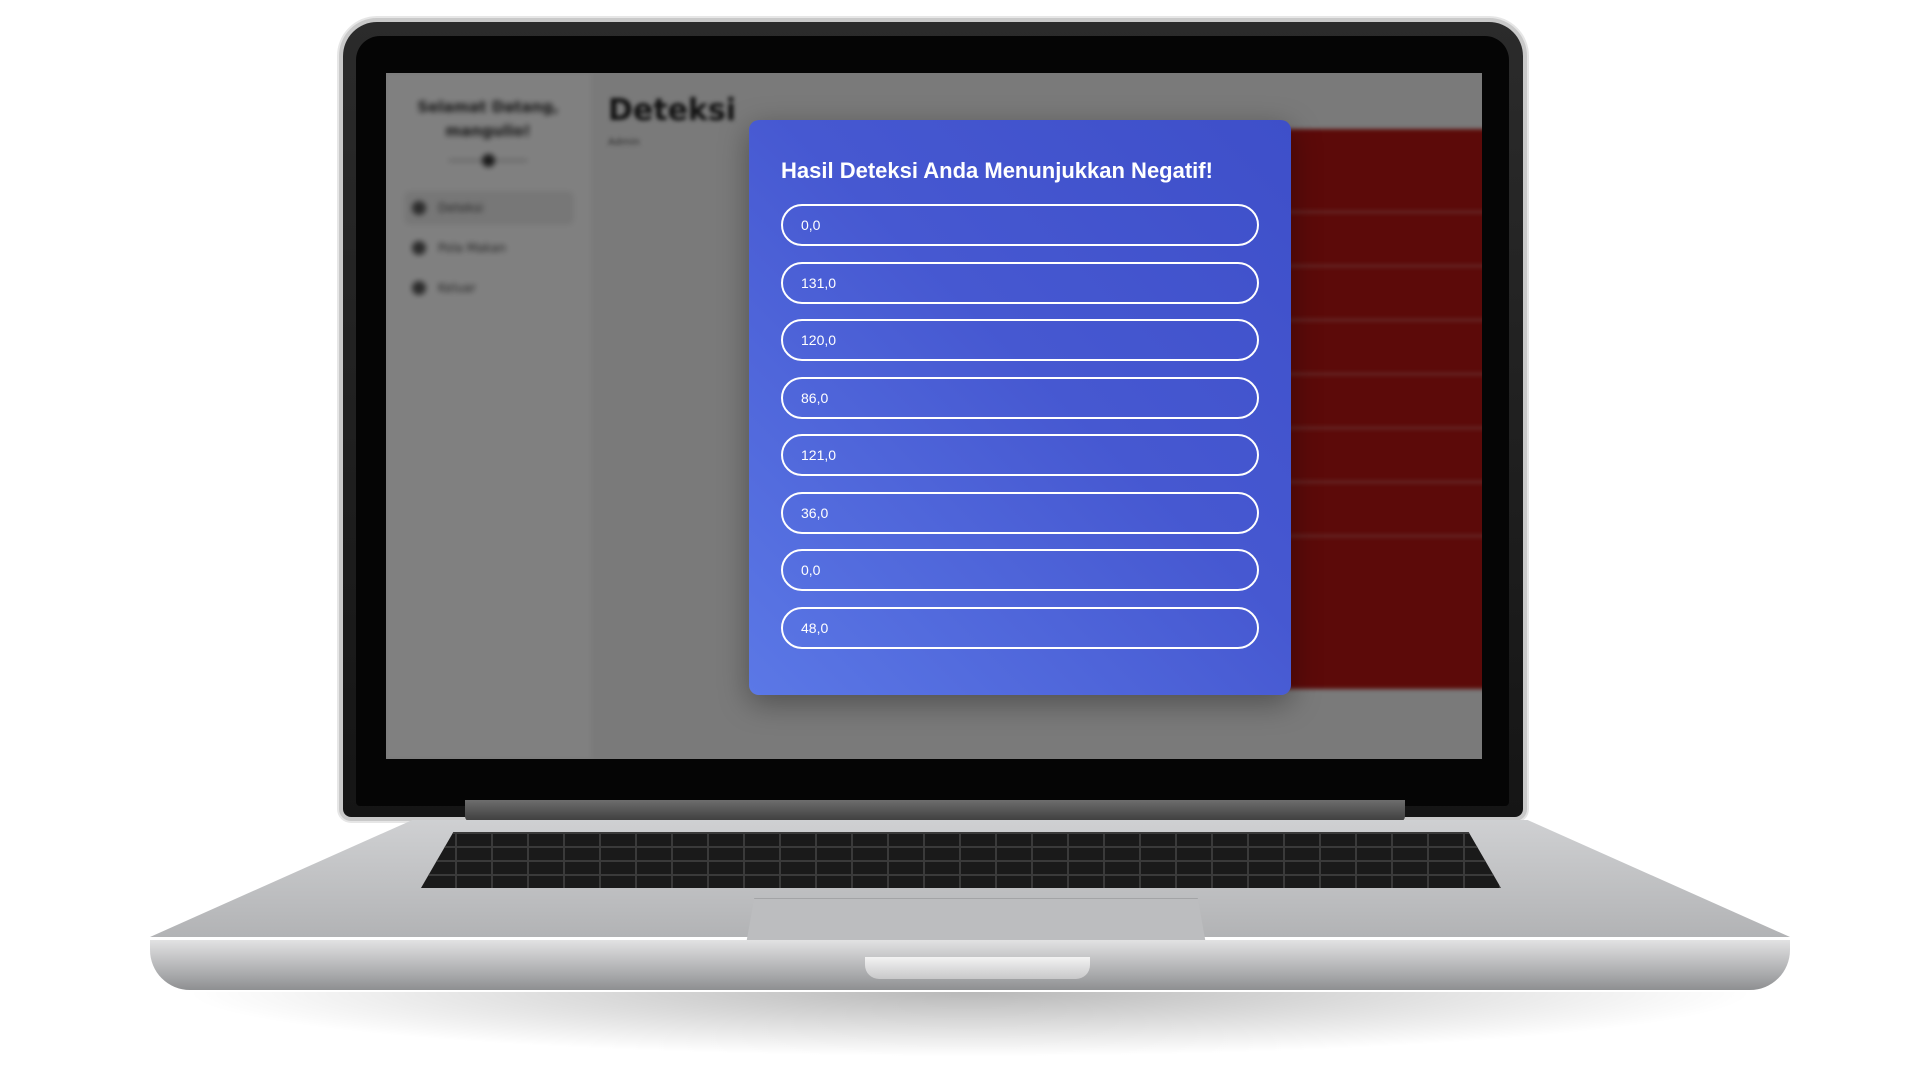 This screenshot has height=1080, width=1920. I want to click on result-field: 120,0, so click(1020, 340).